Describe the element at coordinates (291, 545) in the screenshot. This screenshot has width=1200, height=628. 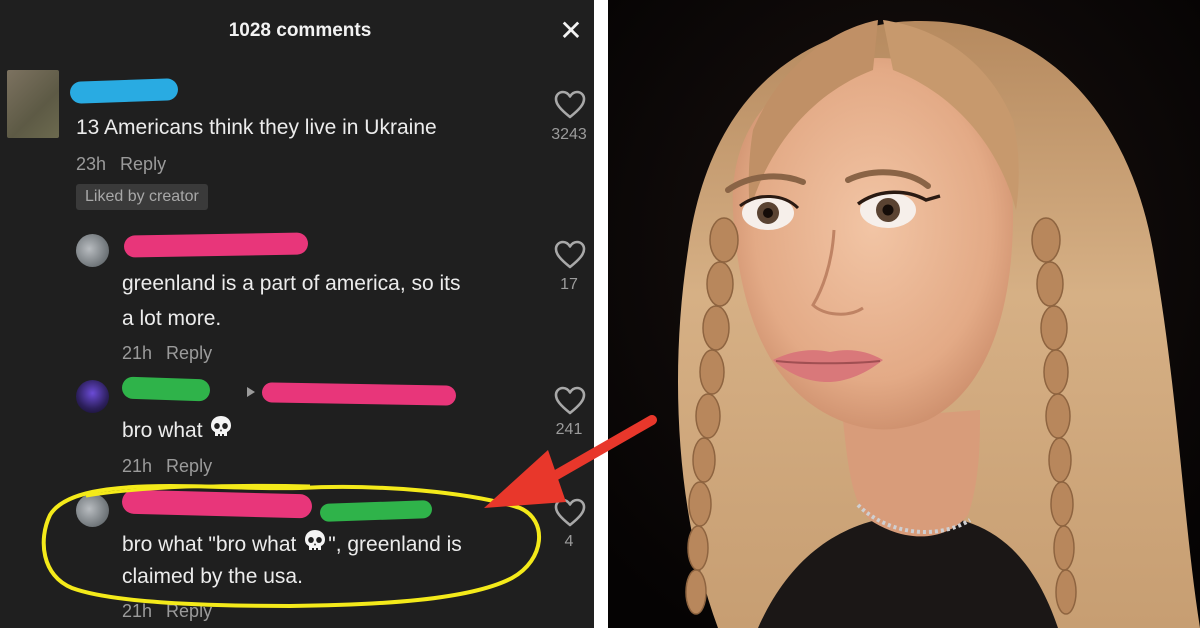
I see `highlight-circle` at that location.